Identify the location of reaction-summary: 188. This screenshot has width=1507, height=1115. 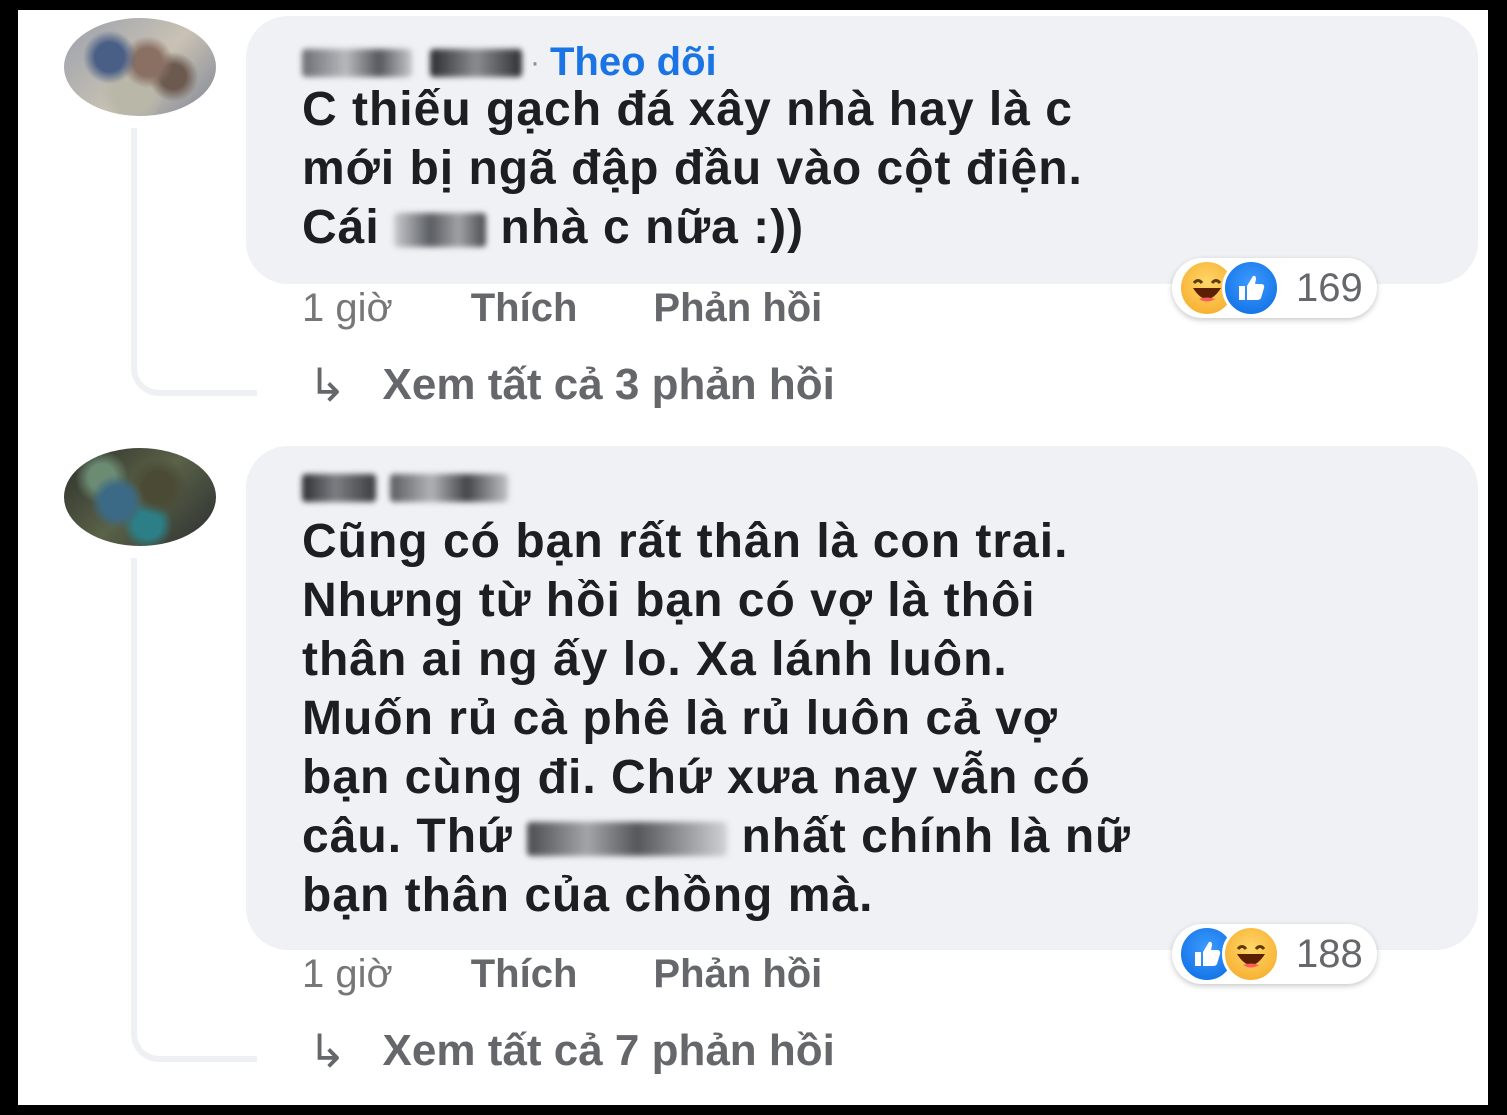
(1274, 954).